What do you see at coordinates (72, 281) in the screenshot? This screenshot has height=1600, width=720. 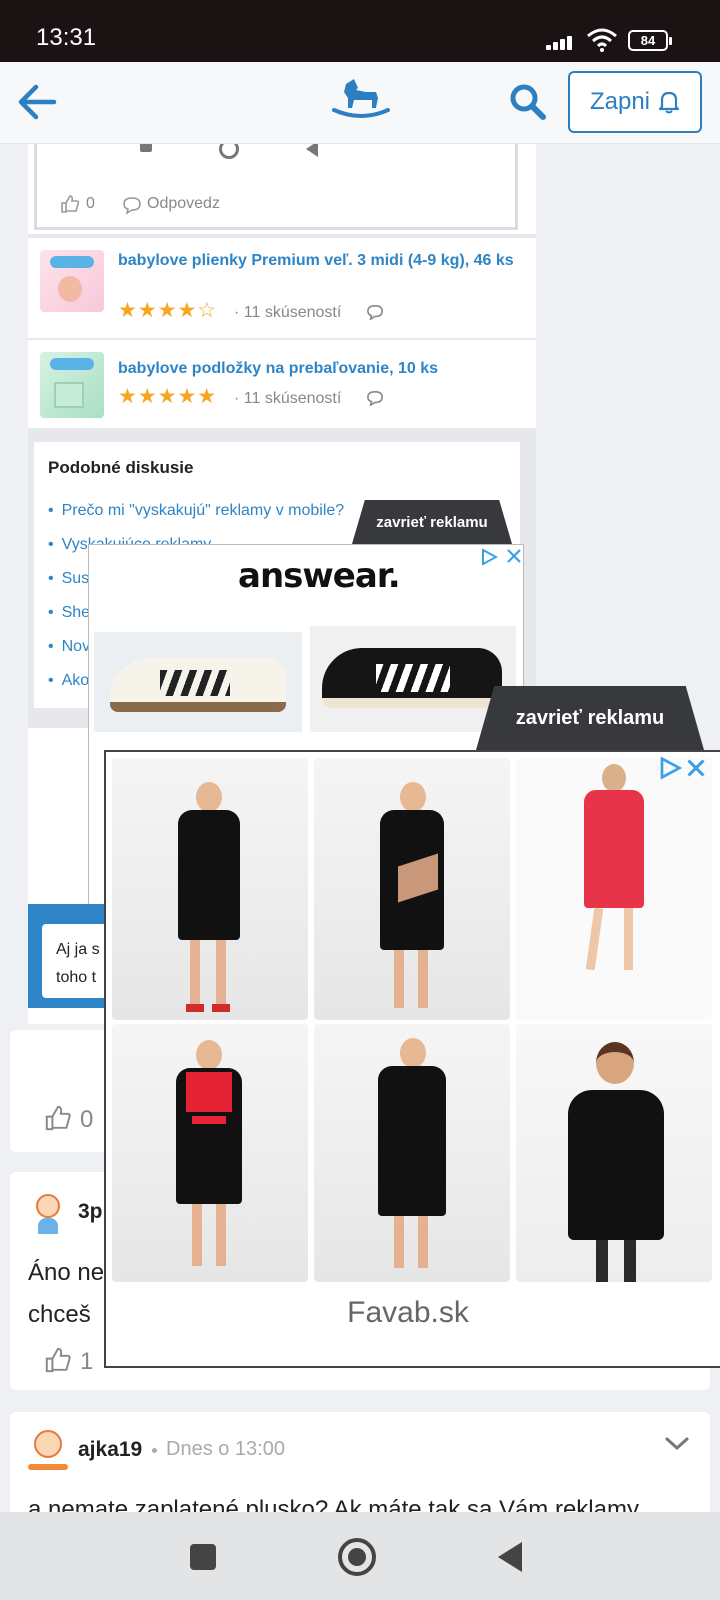 I see `product-image-diapers` at bounding box center [72, 281].